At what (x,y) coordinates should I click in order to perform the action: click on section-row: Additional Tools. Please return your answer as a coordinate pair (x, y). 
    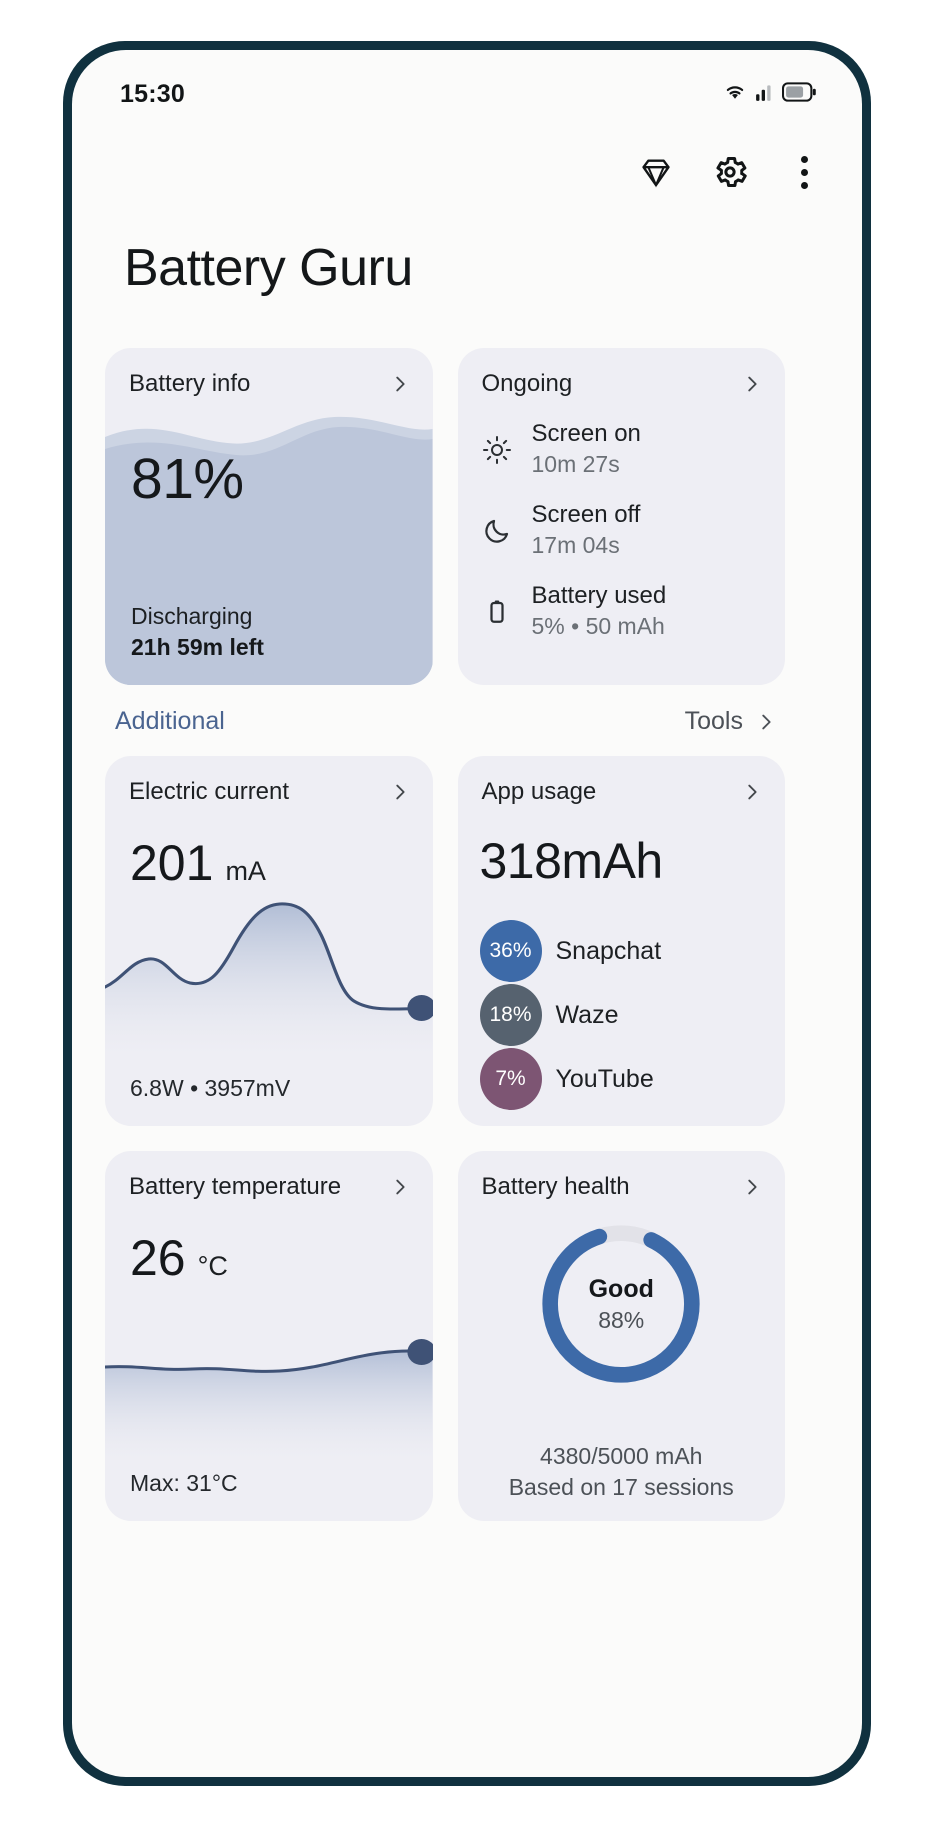
    Looking at the image, I should click on (446, 721).